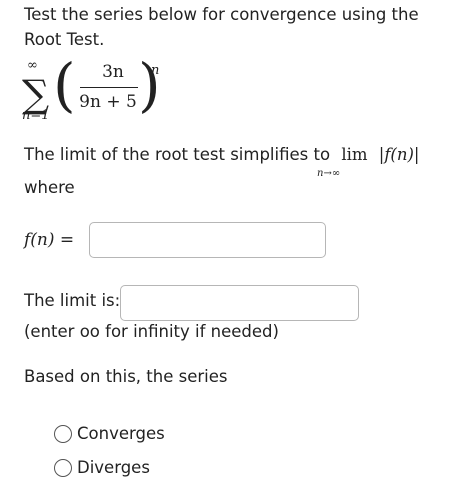  What do you see at coordinates (113, 467) in the screenshot?
I see `option-label: Diverges` at bounding box center [113, 467].